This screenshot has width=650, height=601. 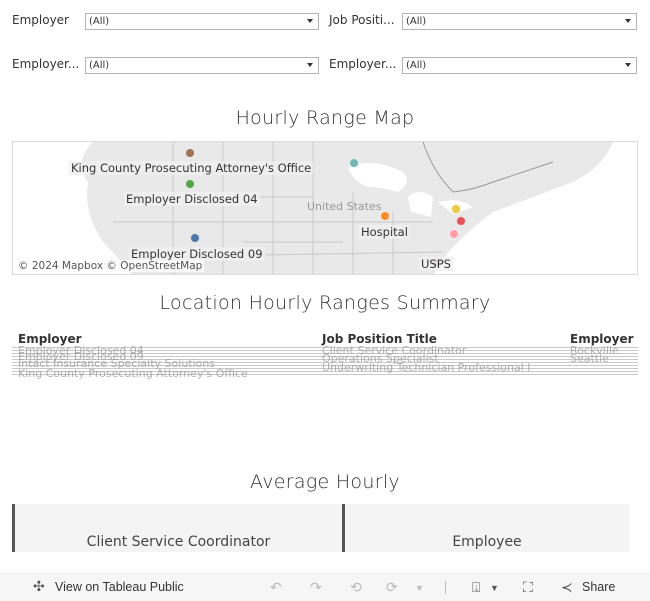 I want to click on average-cell: Employee, so click(x=485, y=528).